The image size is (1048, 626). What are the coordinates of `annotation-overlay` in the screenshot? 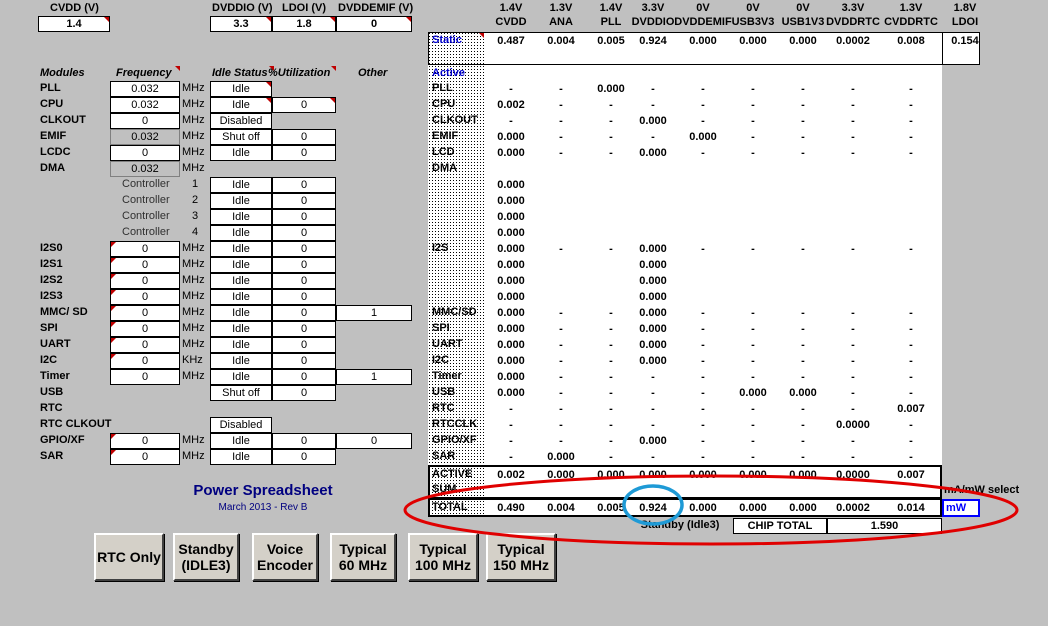 It's located at (711, 510).